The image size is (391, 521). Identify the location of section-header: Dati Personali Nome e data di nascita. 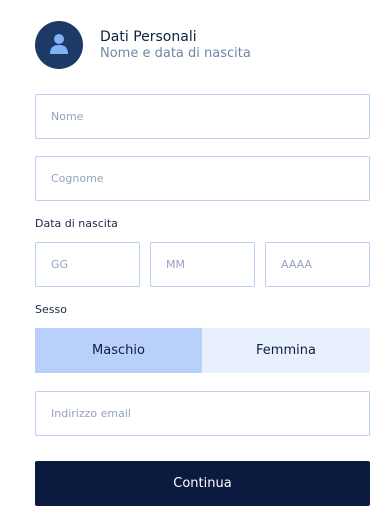
(205, 46).